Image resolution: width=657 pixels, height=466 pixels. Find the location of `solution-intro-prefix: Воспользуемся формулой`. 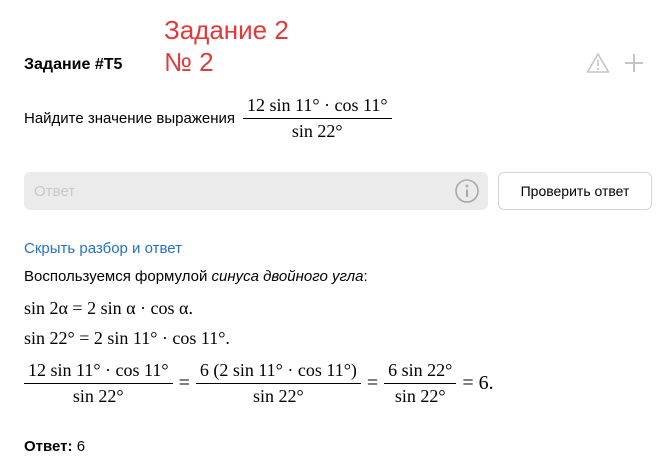

solution-intro-prefix: Воспользуемся формулой is located at coordinates (118, 276).